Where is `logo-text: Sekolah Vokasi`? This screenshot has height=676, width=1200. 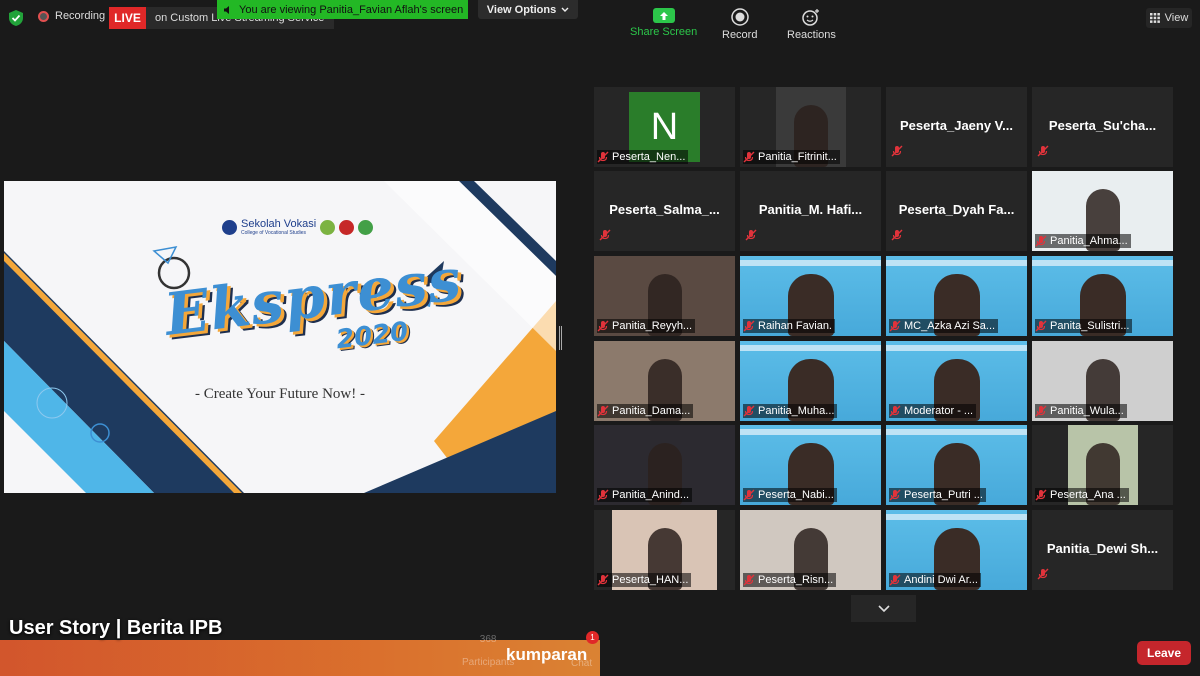 logo-text: Sekolah Vokasi is located at coordinates (279, 224).